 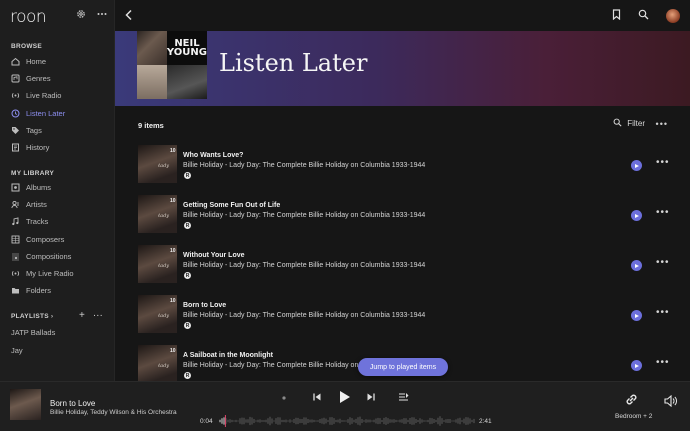 What do you see at coordinates (39, 291) in the screenshot?
I see `sidebar-item-label: Folders` at bounding box center [39, 291].